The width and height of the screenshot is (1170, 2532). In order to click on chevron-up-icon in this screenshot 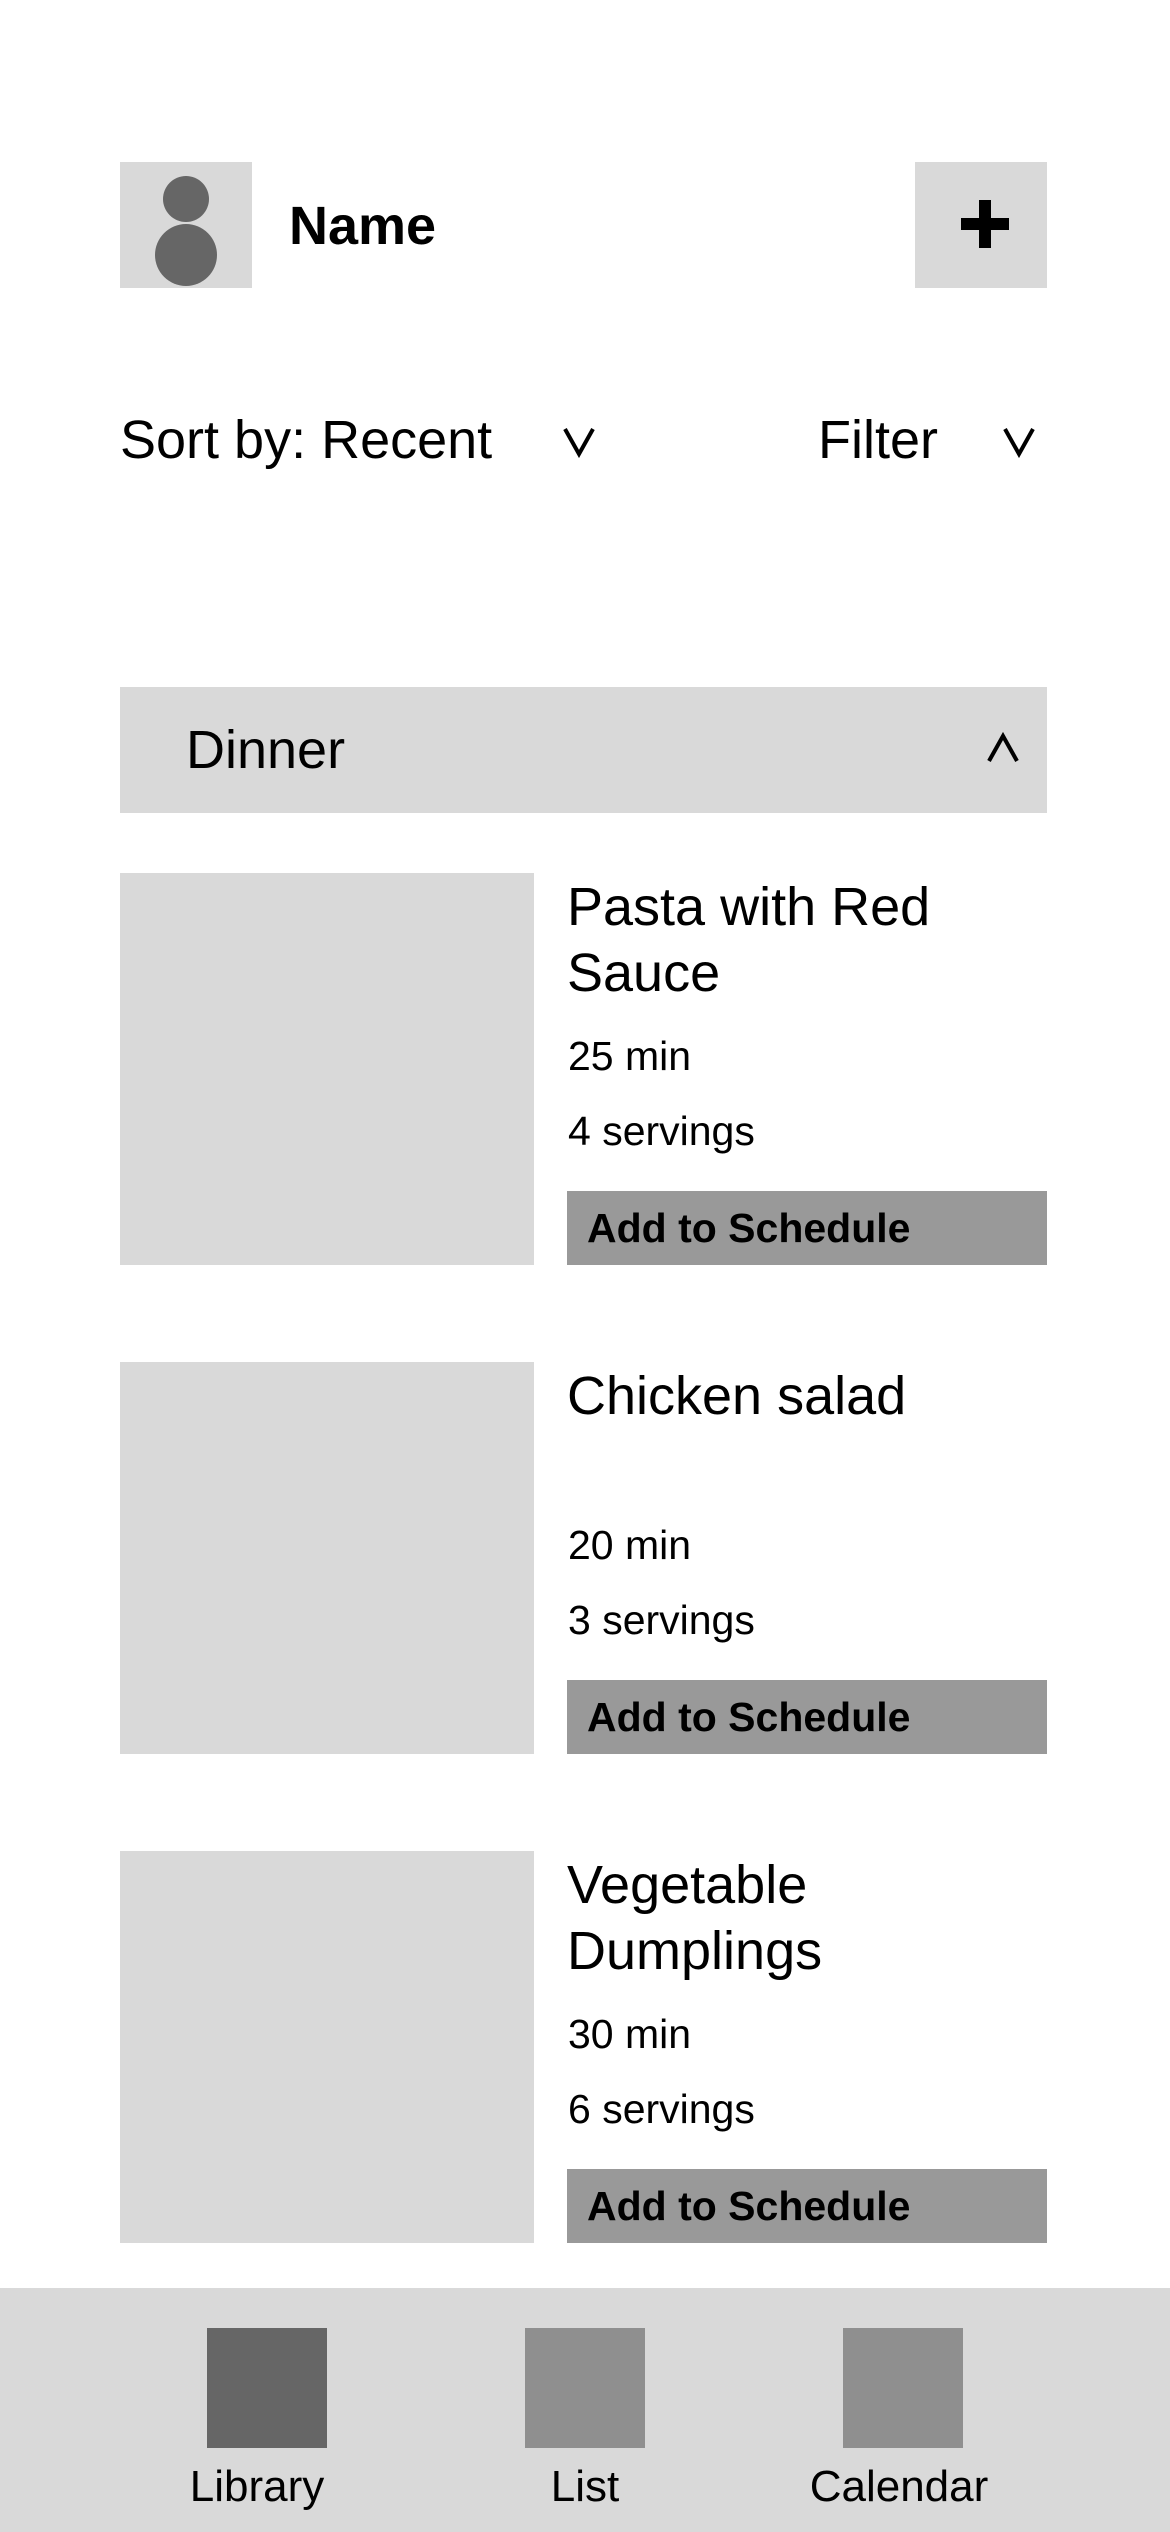, I will do `click(1003, 748)`.